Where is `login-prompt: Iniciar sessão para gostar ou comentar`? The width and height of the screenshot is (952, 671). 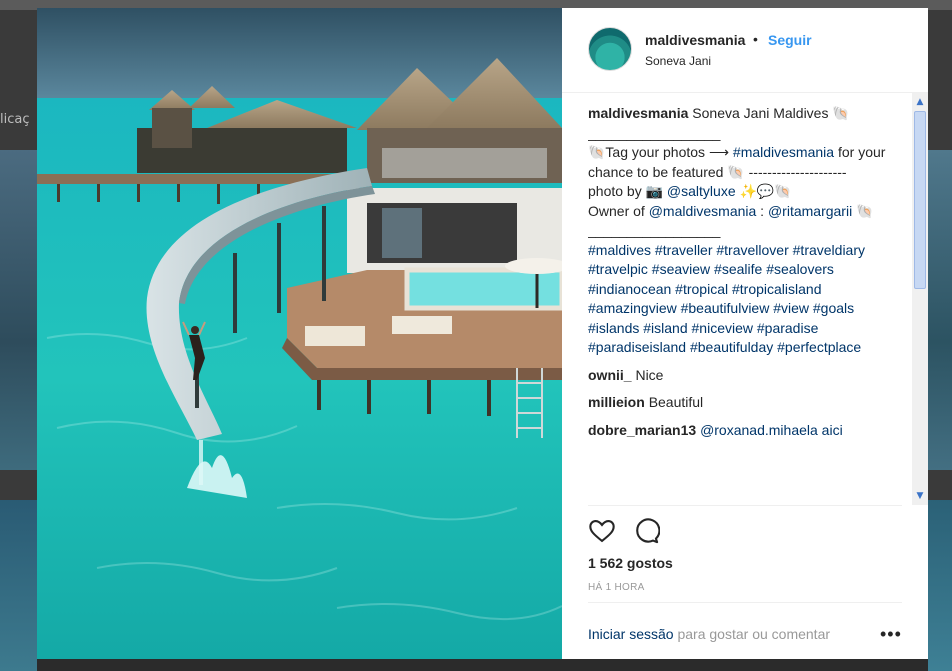 login-prompt: Iniciar sessão para gostar ou comentar is located at coordinates (709, 634).